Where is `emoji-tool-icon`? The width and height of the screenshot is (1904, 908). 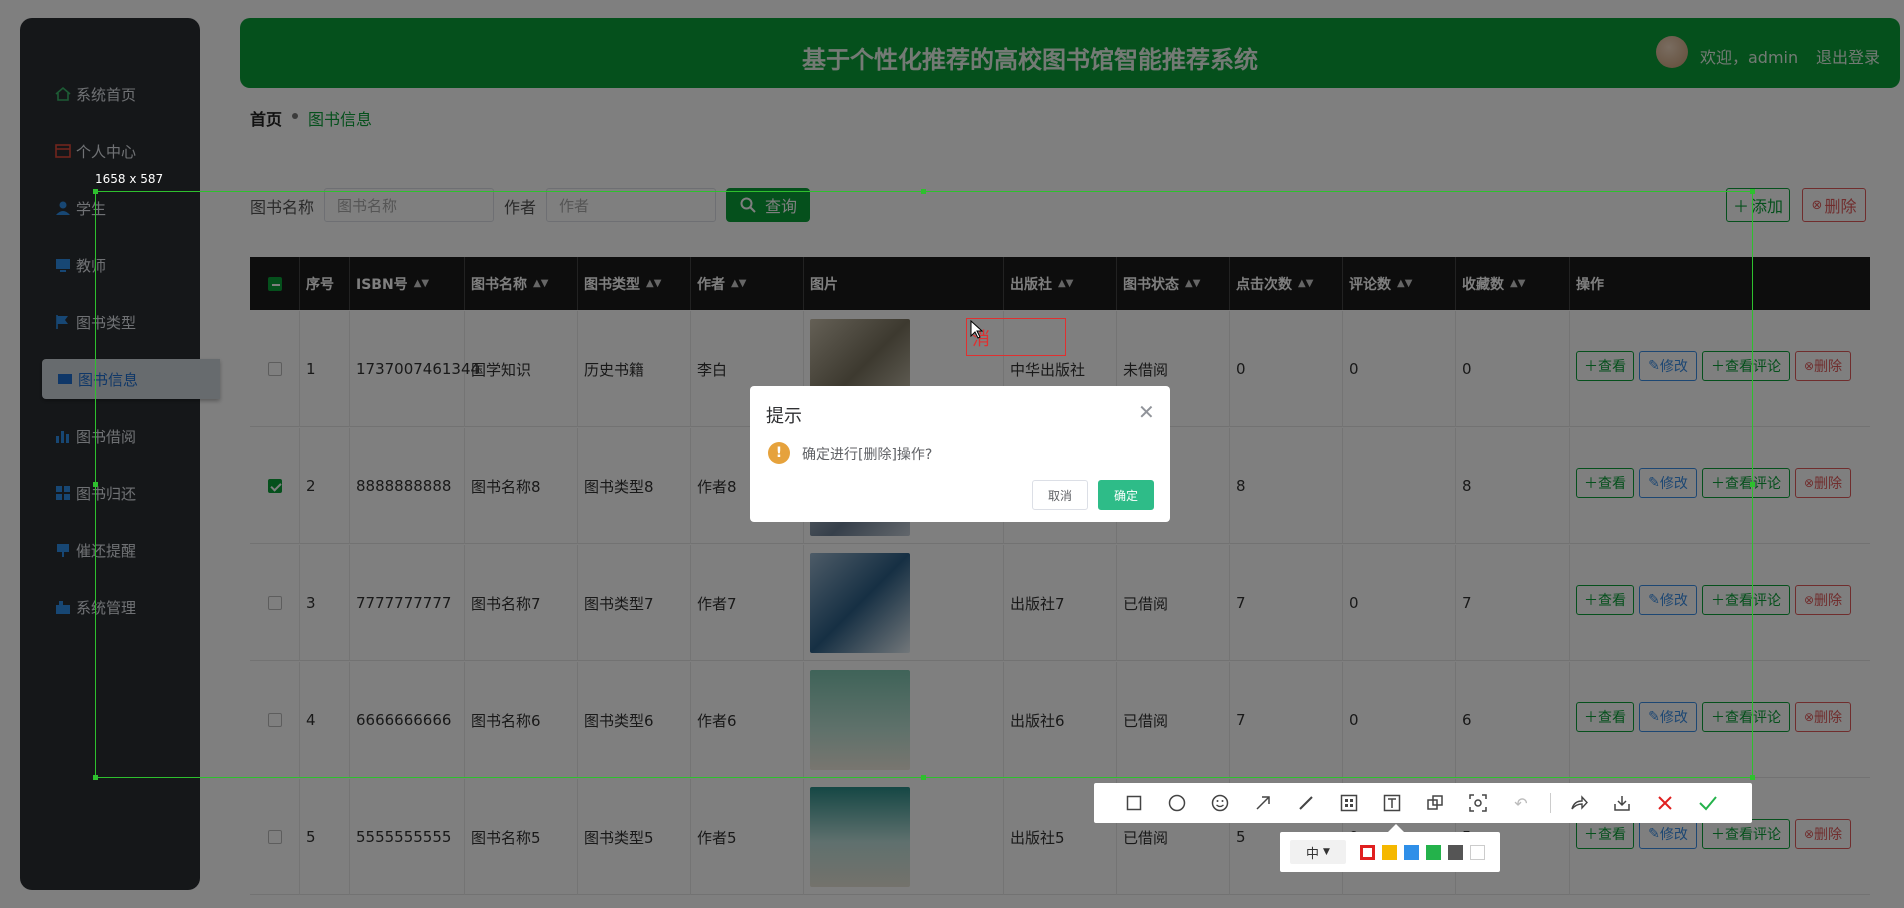
emoji-tool-icon is located at coordinates (1220, 803).